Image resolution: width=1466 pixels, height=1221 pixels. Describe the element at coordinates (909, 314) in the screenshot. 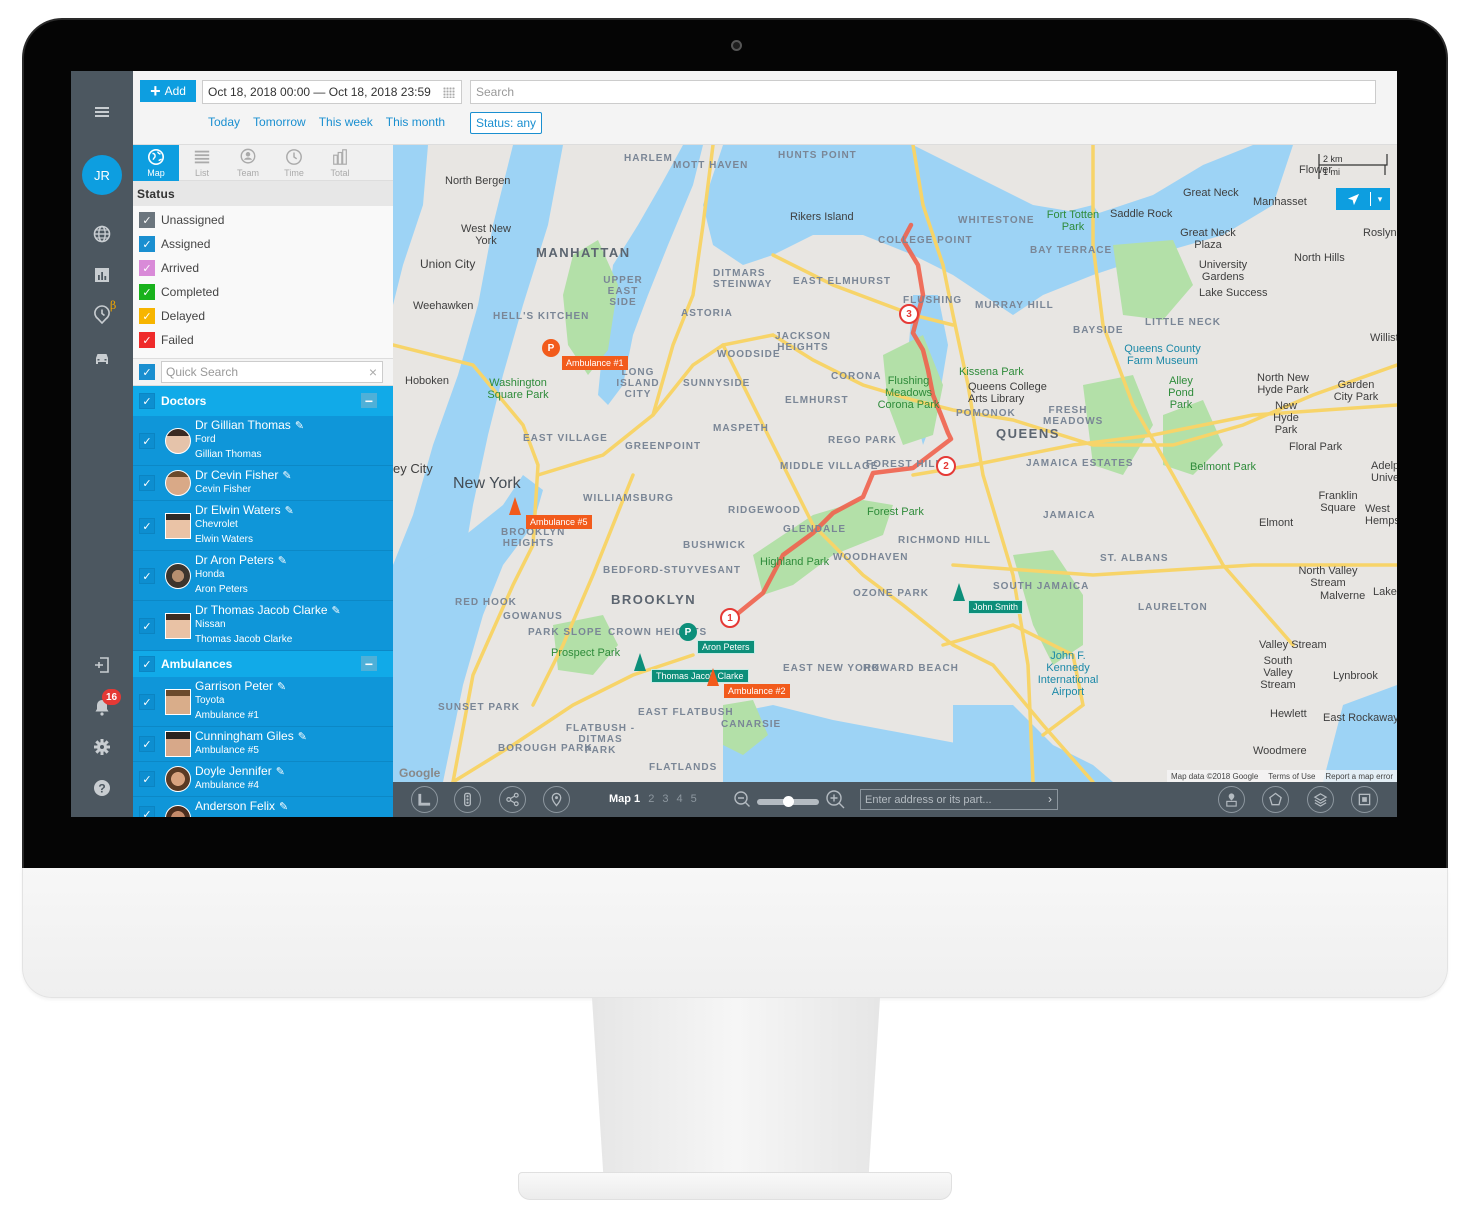

I see `route-stop-3: 3` at that location.